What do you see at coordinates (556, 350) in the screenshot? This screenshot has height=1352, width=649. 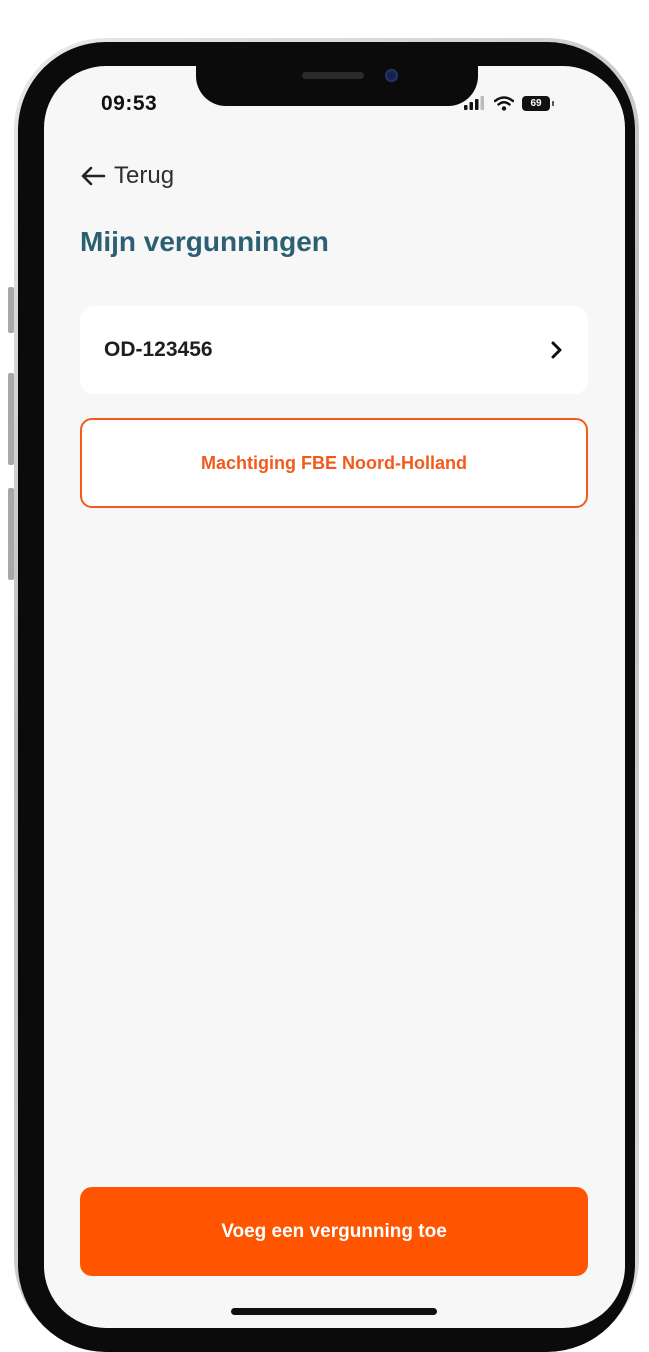 I see `chevron-right-icon` at bounding box center [556, 350].